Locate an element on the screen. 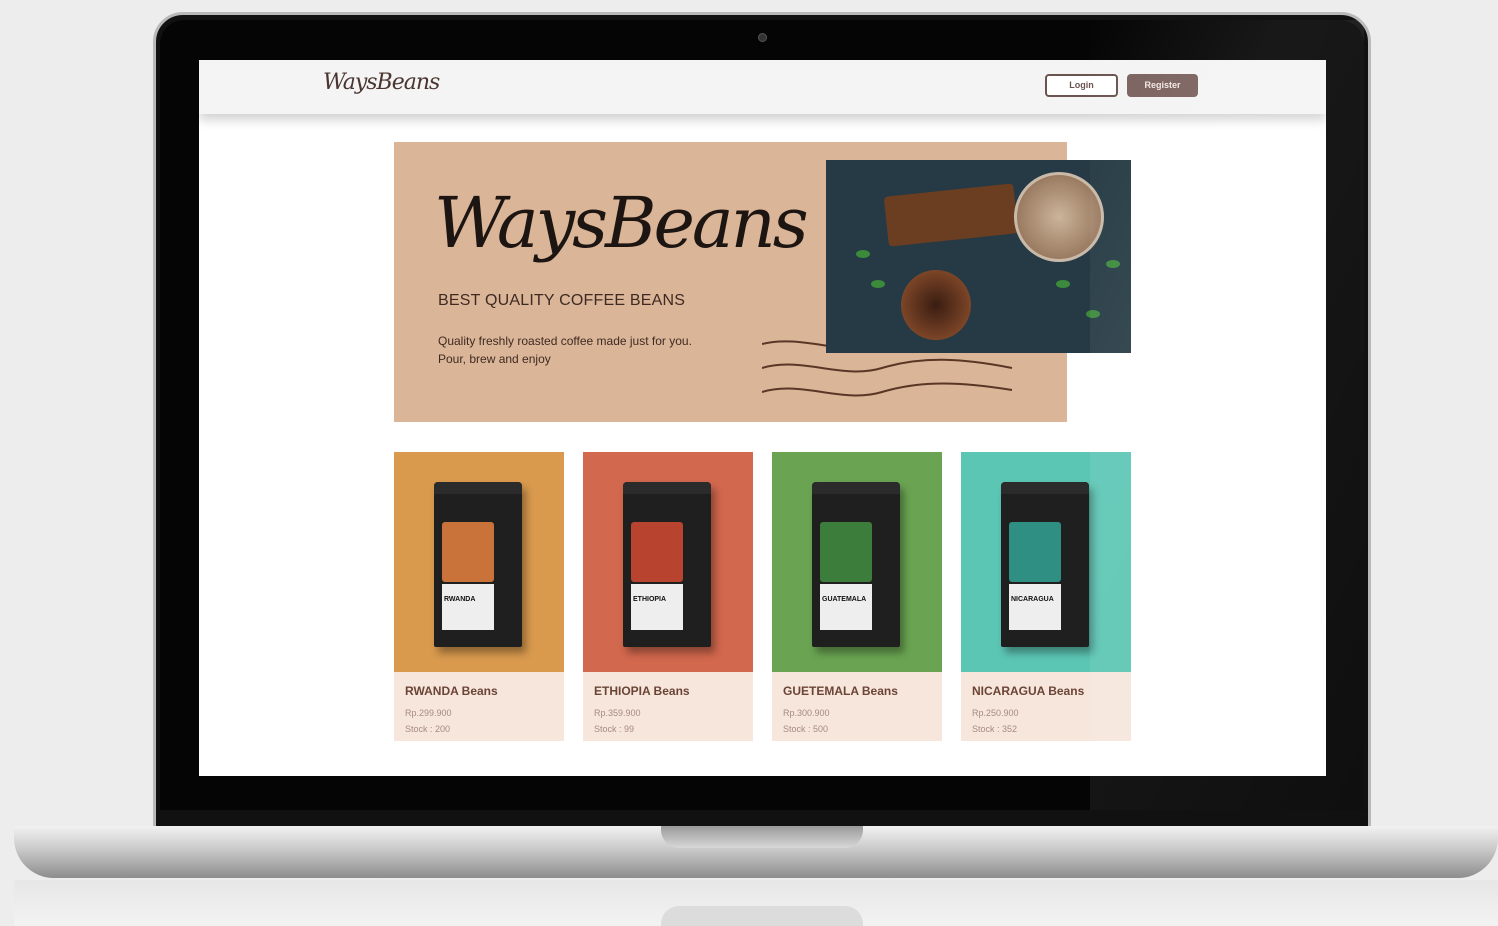  product-price: Rp.359.900 is located at coordinates (617, 713).